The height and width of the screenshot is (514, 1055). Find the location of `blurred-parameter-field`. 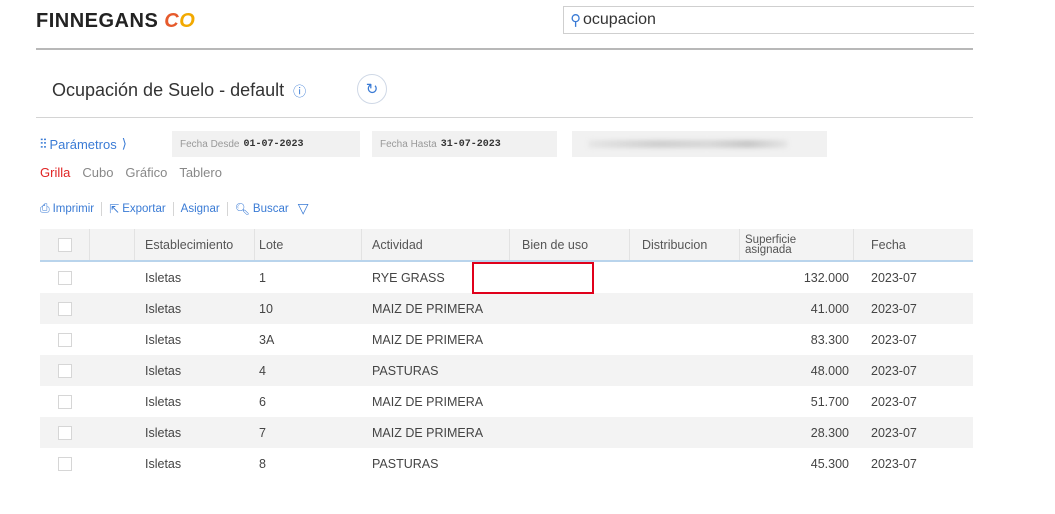

blurred-parameter-field is located at coordinates (699, 144).